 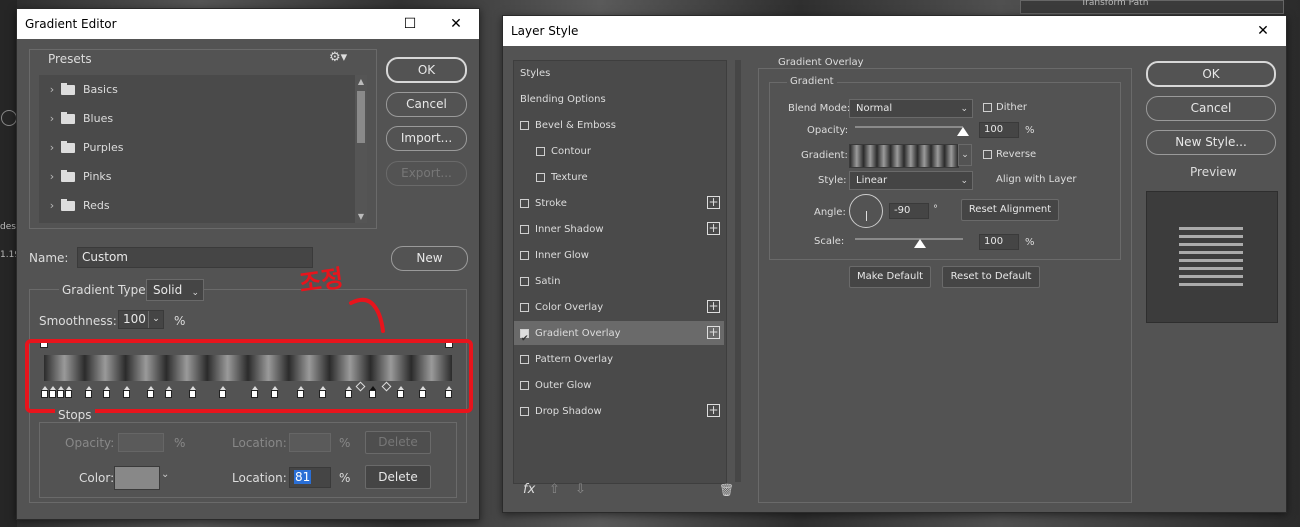 I want to click on cancel-button: Cancel, so click(x=426, y=104).